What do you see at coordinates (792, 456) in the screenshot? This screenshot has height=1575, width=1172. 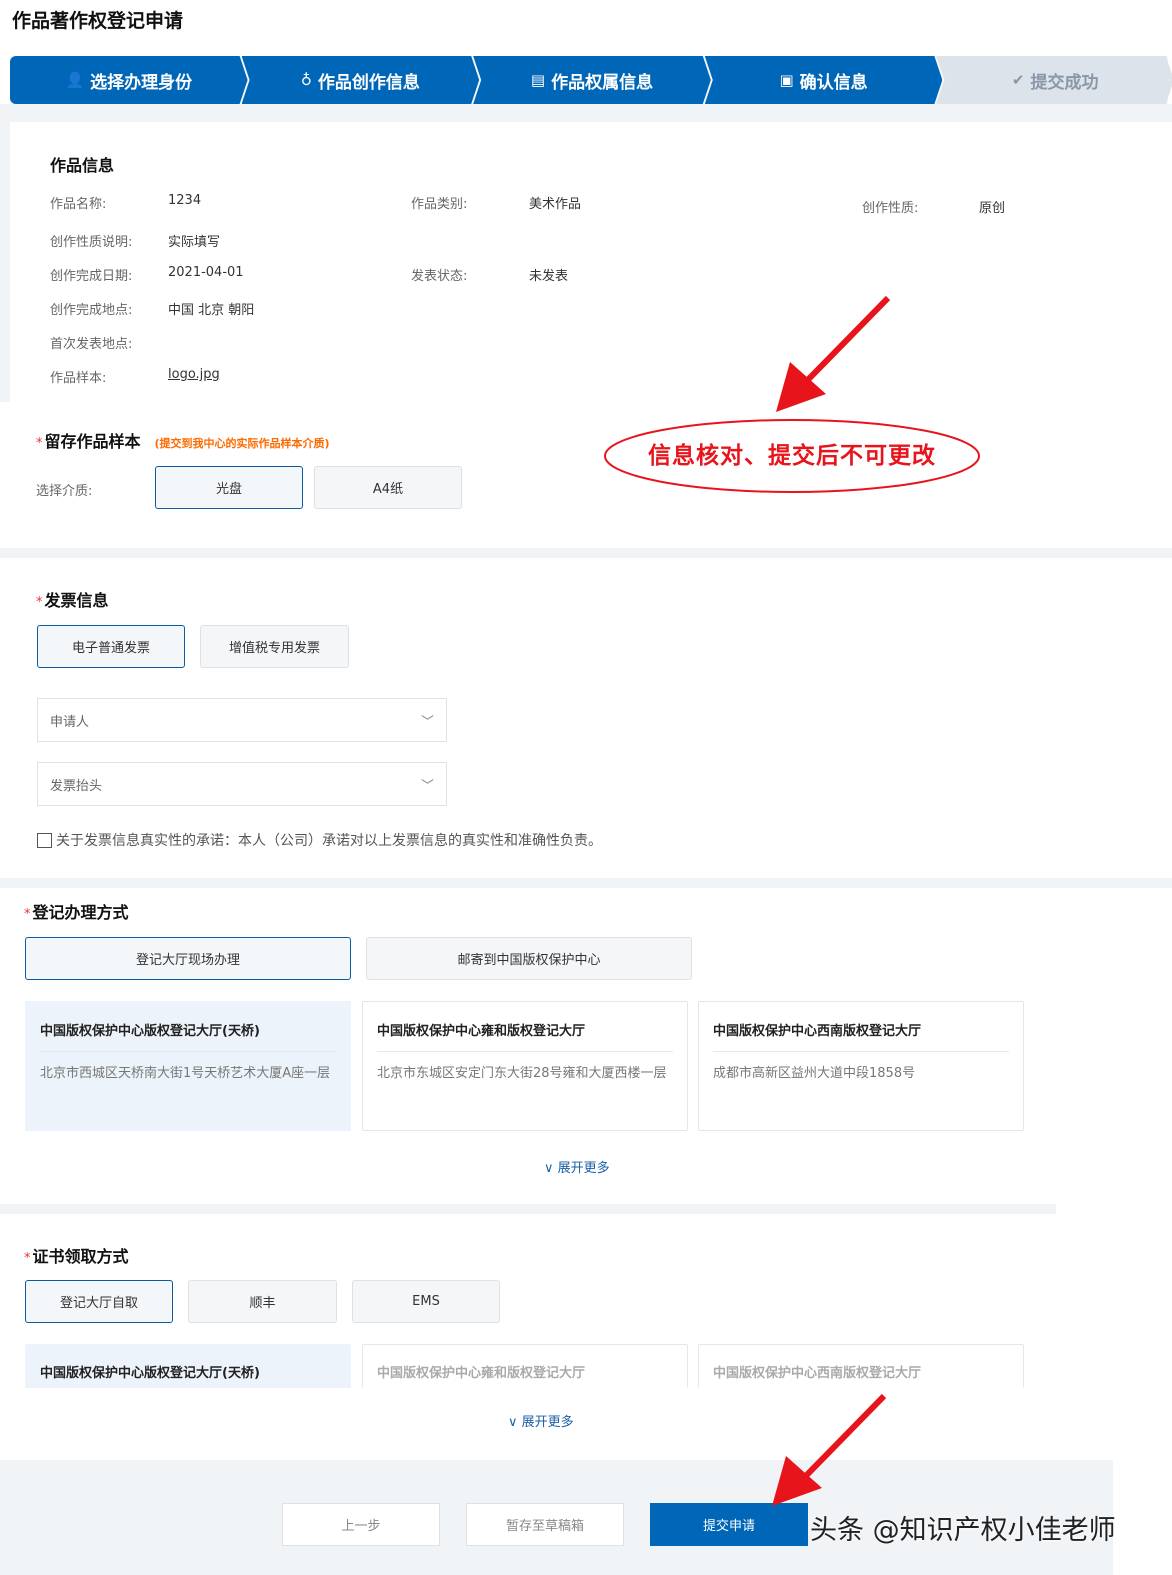 I see `annotation-text: 信息核对、提交后不可更改` at bounding box center [792, 456].